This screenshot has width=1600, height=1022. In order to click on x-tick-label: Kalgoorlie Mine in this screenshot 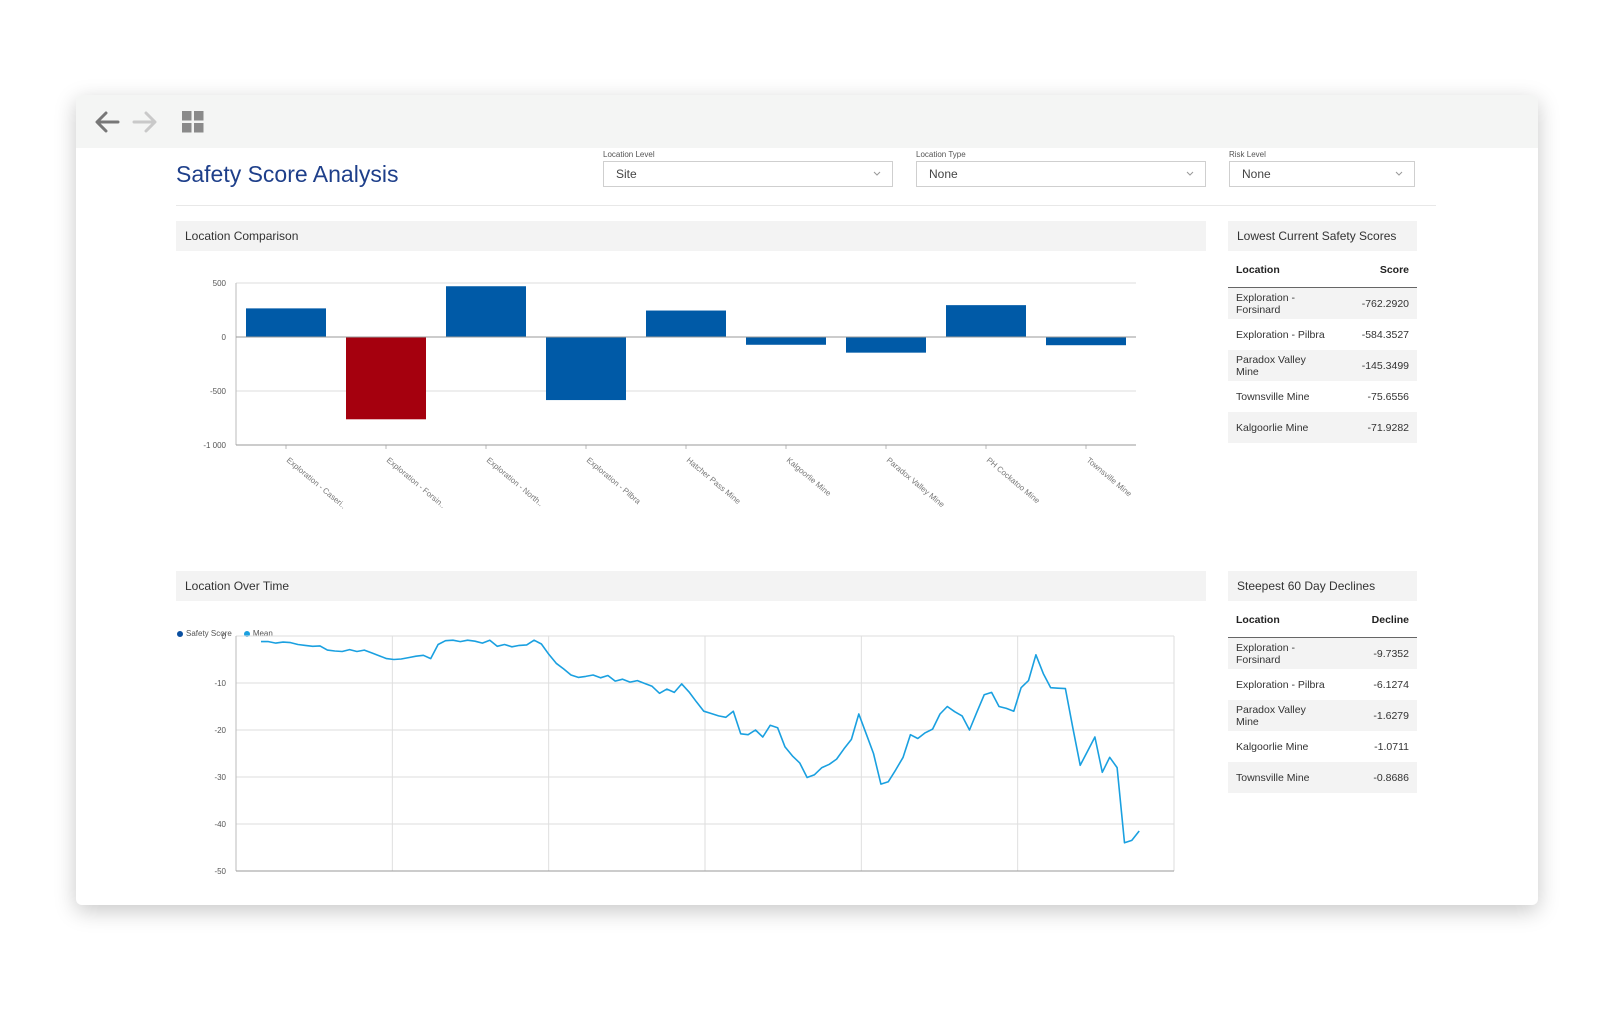, I will do `click(809, 477)`.